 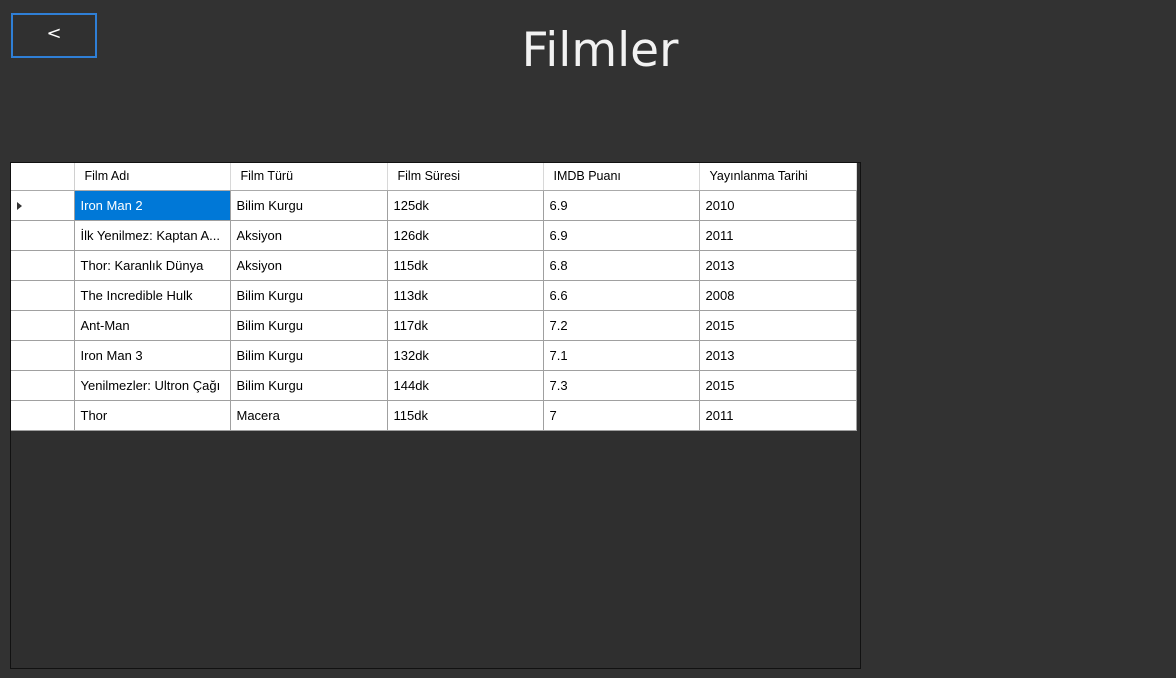 I want to click on table-cell: Thor: Karanlık Dünya, so click(x=152, y=265).